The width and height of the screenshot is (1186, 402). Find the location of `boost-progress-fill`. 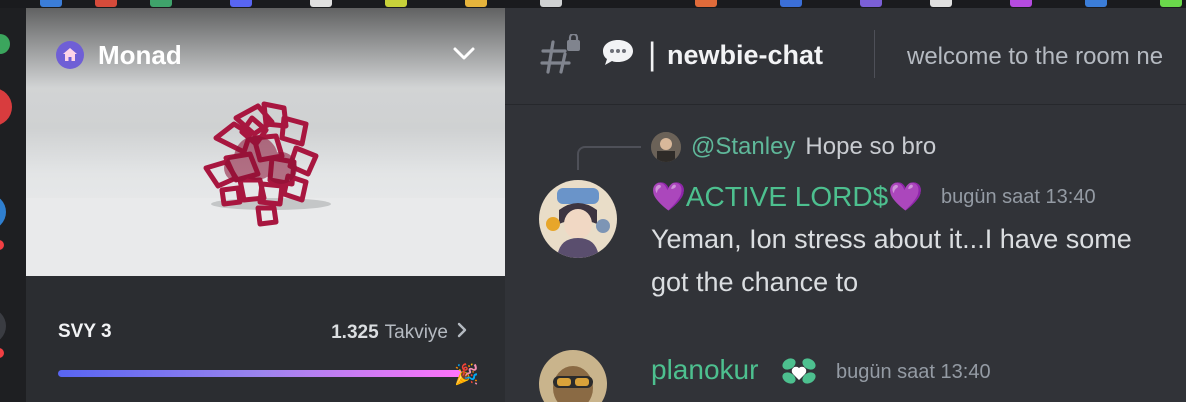

boost-progress-fill is located at coordinates (260, 373).